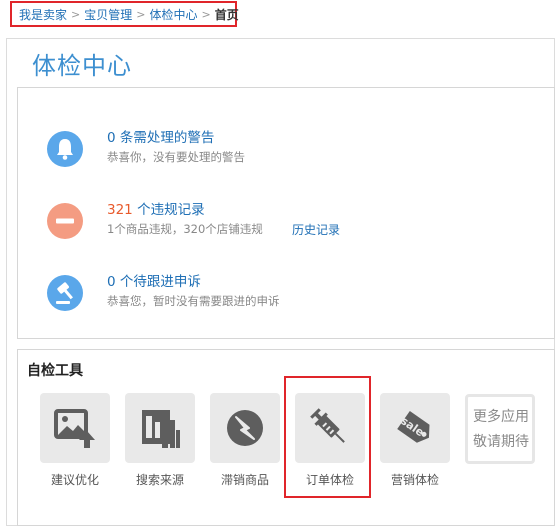 The height and width of the screenshot is (528, 556). I want to click on image-upload-icon, so click(74, 428).